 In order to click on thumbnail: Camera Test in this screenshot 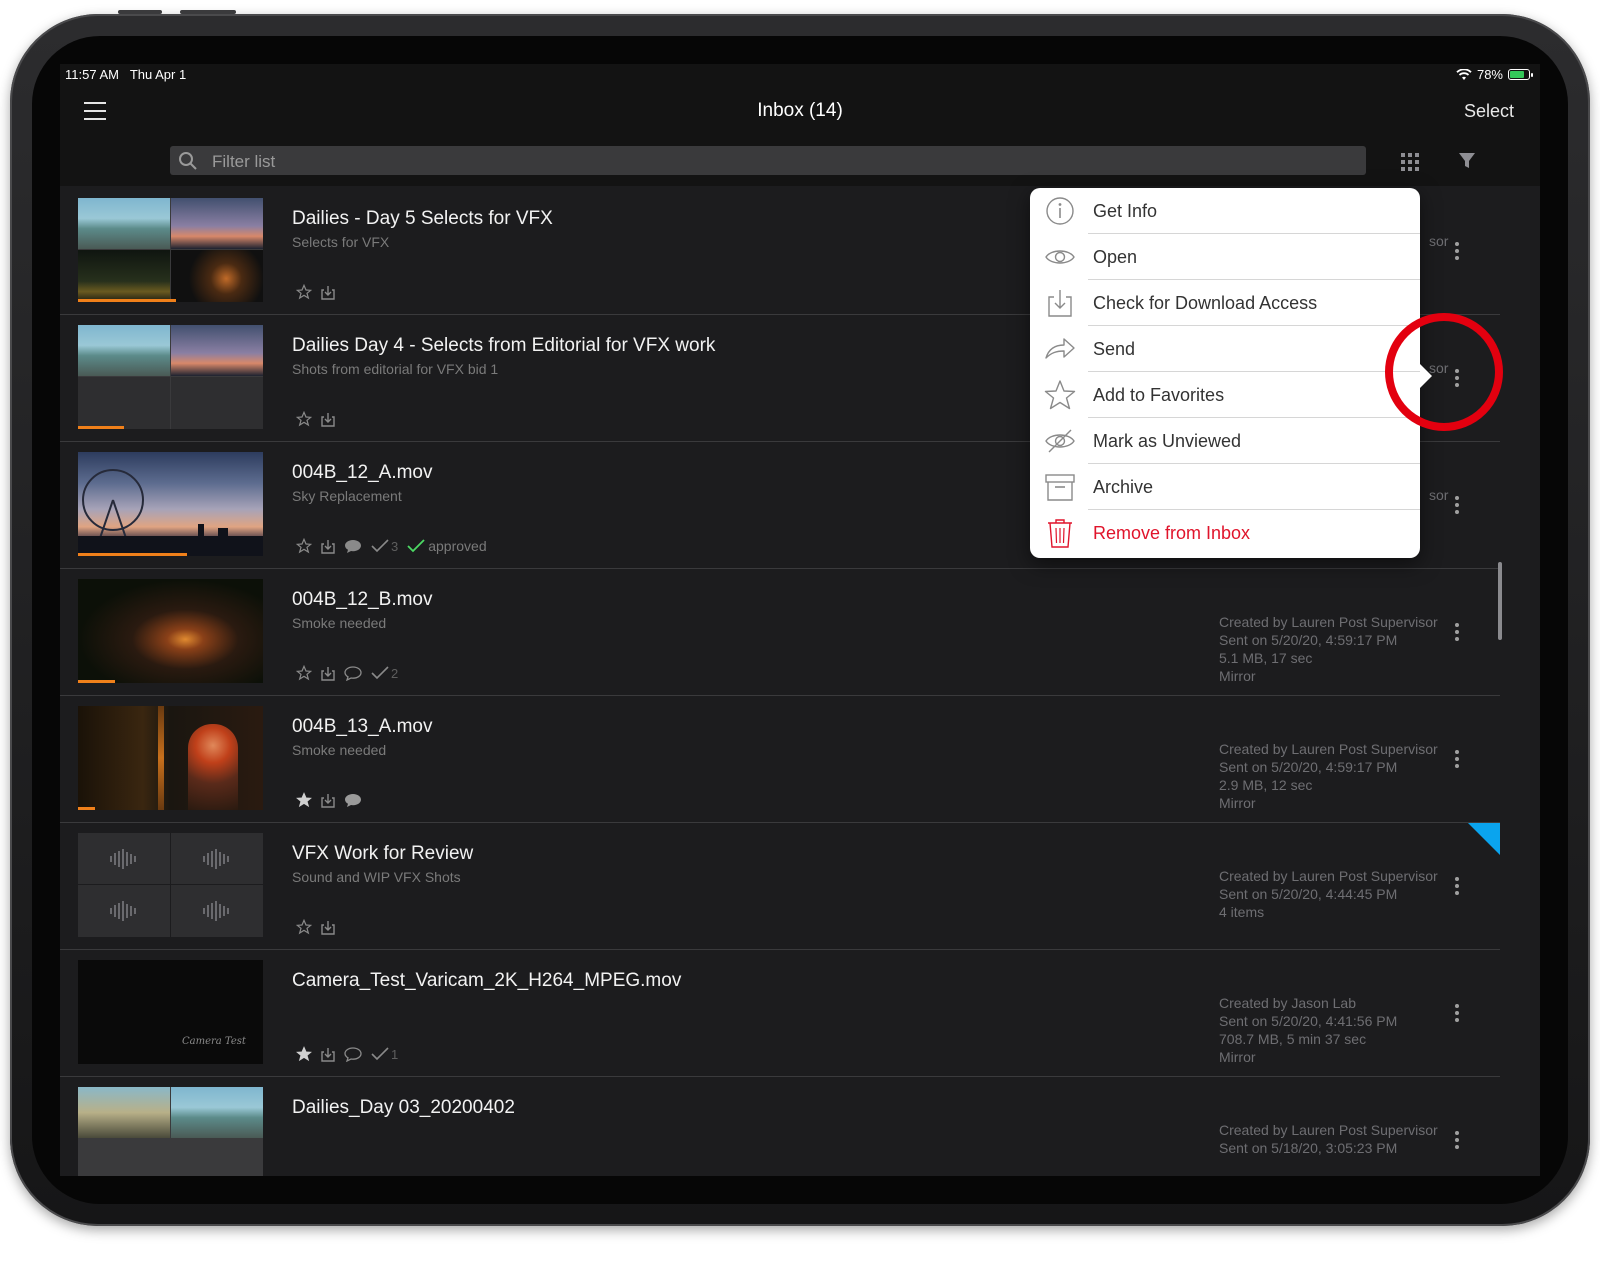, I will do `click(170, 1012)`.